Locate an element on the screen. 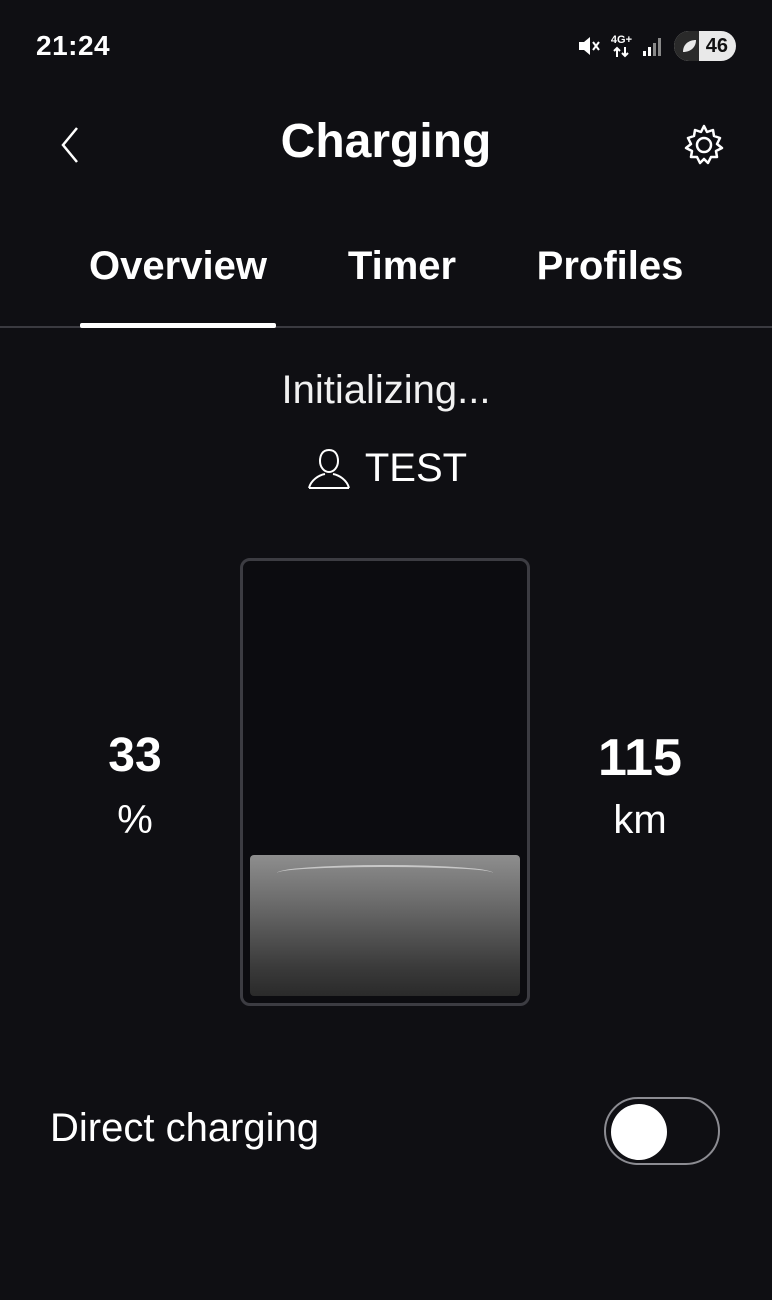  tab-overview: Overview is located at coordinates (178, 286).